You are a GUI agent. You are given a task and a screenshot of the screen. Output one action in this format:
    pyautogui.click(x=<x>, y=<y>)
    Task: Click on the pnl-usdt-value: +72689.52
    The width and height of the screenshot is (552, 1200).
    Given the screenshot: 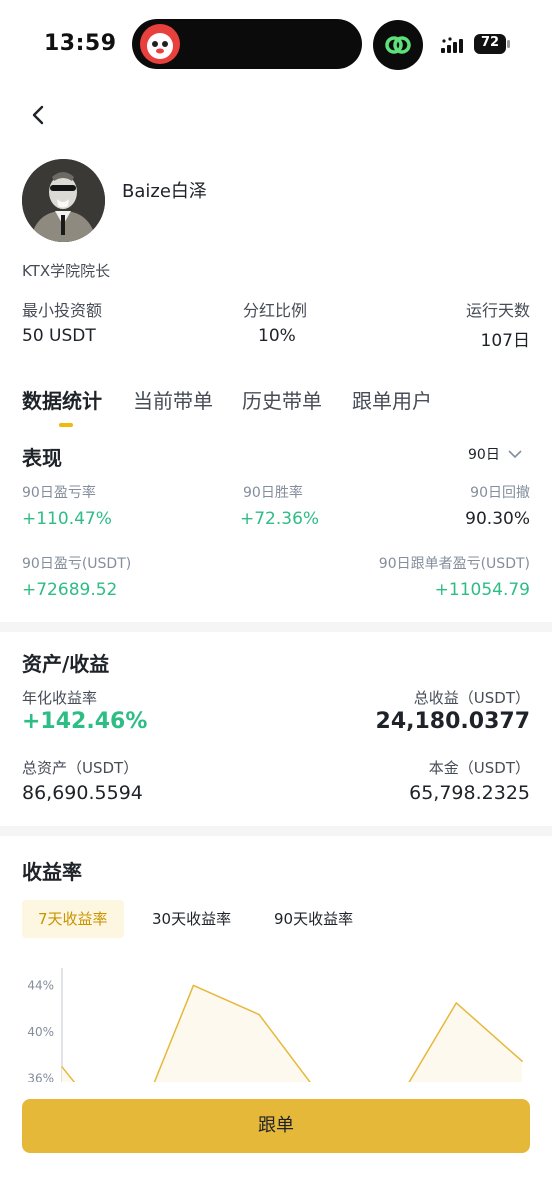 What is the action you would take?
    pyautogui.click(x=70, y=590)
    